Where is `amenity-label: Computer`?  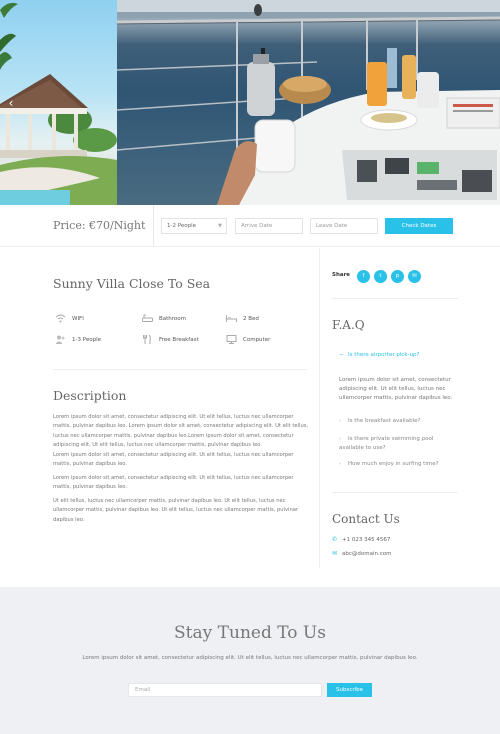
amenity-label: Computer is located at coordinates (257, 340).